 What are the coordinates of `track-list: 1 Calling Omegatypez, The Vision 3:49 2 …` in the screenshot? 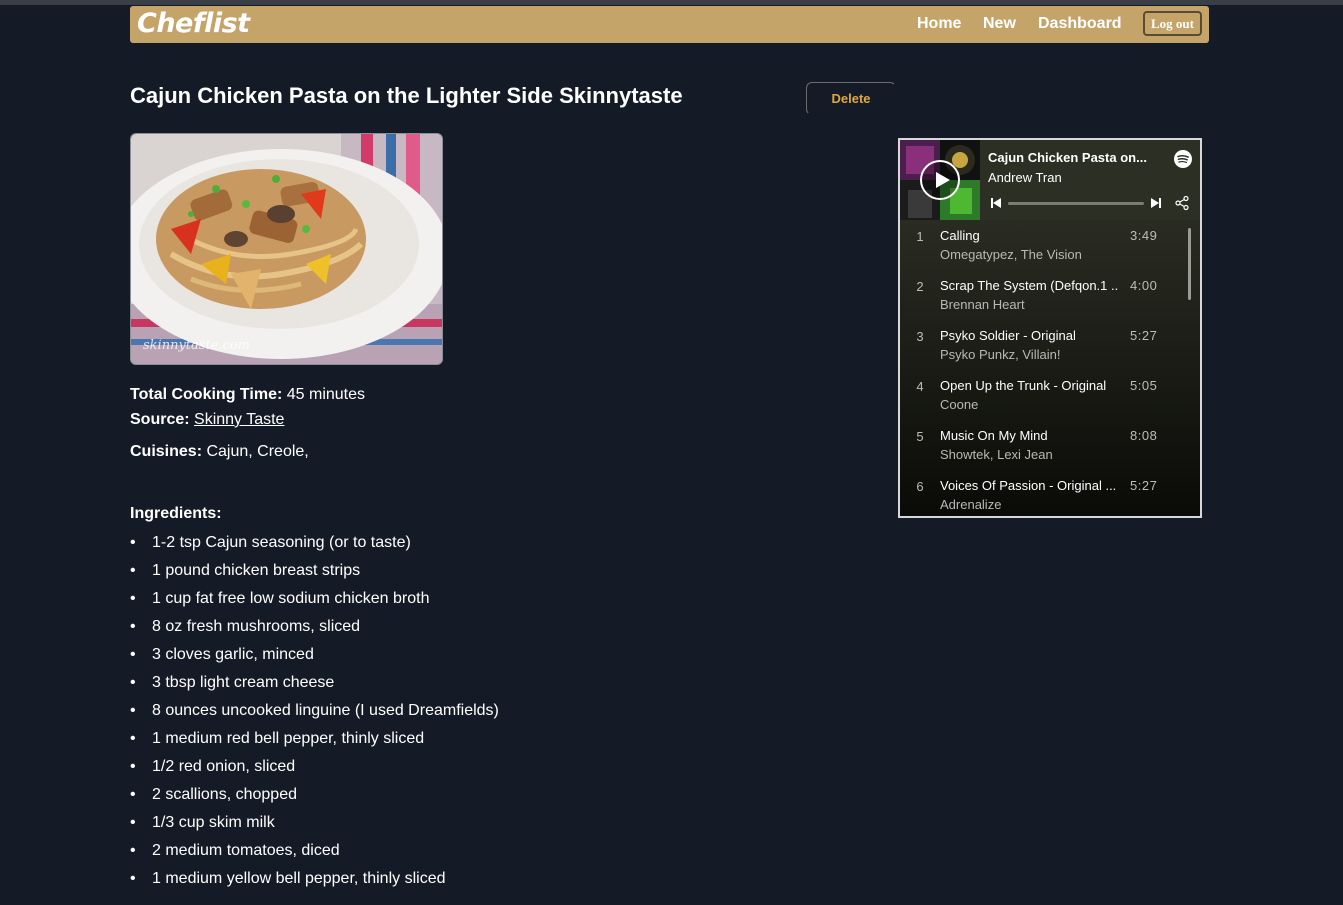 It's located at (1050, 368).